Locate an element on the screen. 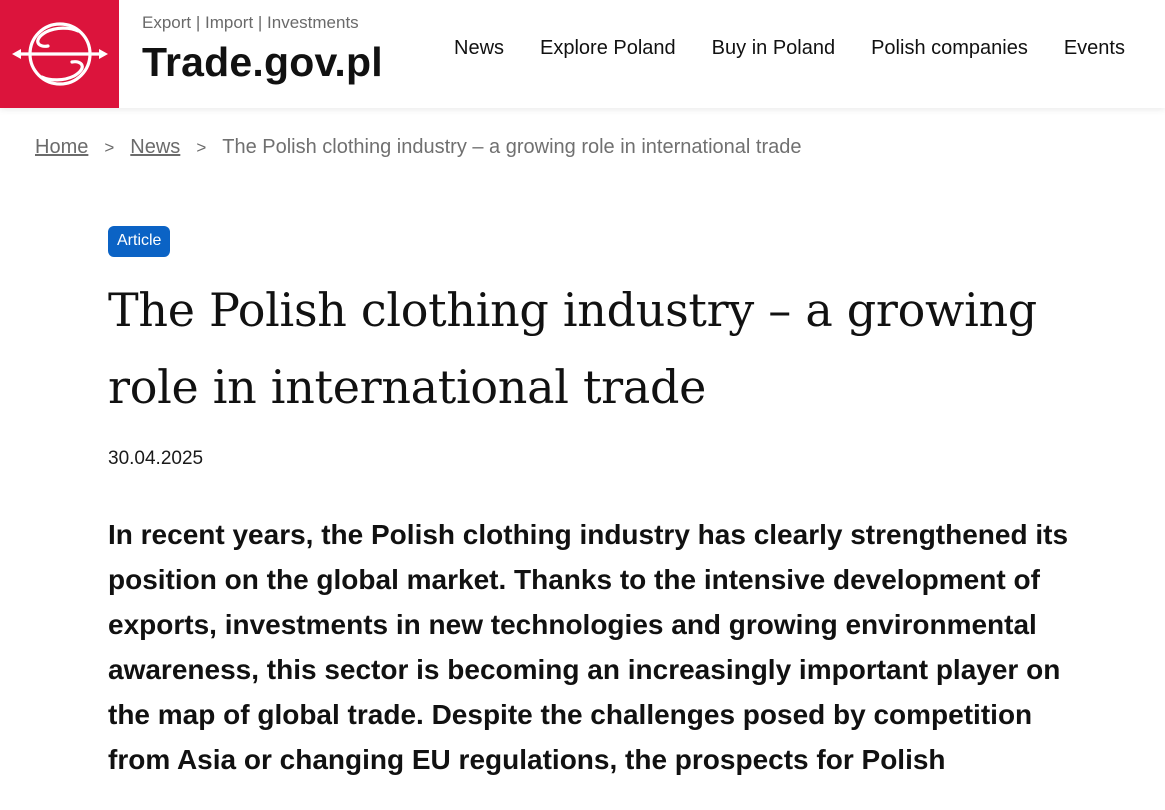 This screenshot has height=810, width=1165. breadcrumb-home: Home is located at coordinates (61, 147).